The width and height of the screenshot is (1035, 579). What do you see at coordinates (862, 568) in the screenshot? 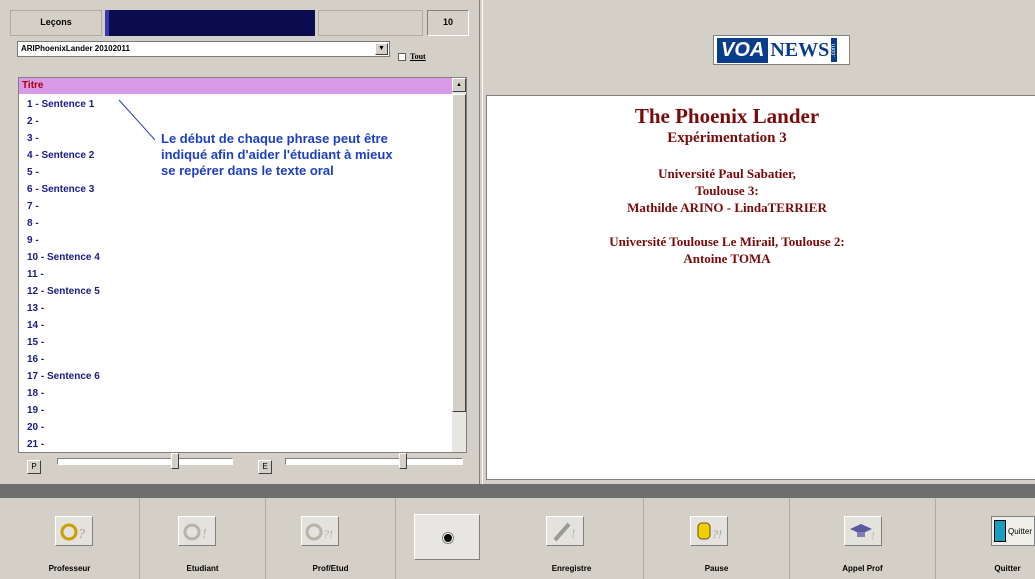
I see `appel-prof-label: Appel Prof` at bounding box center [862, 568].